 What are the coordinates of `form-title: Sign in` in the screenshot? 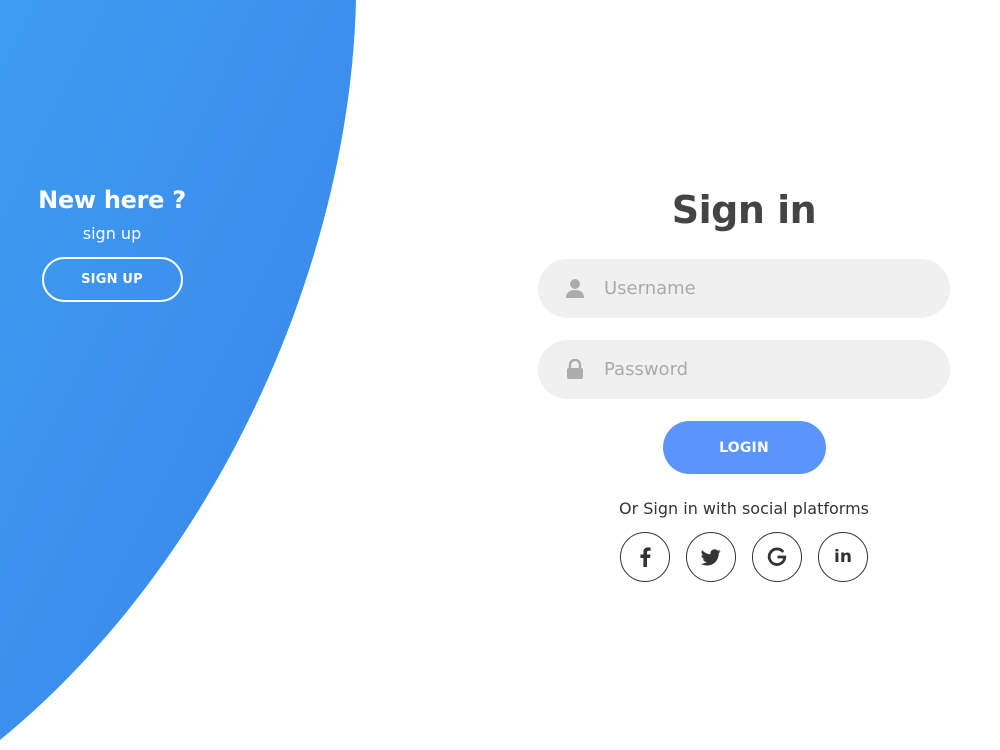 It's located at (744, 210).